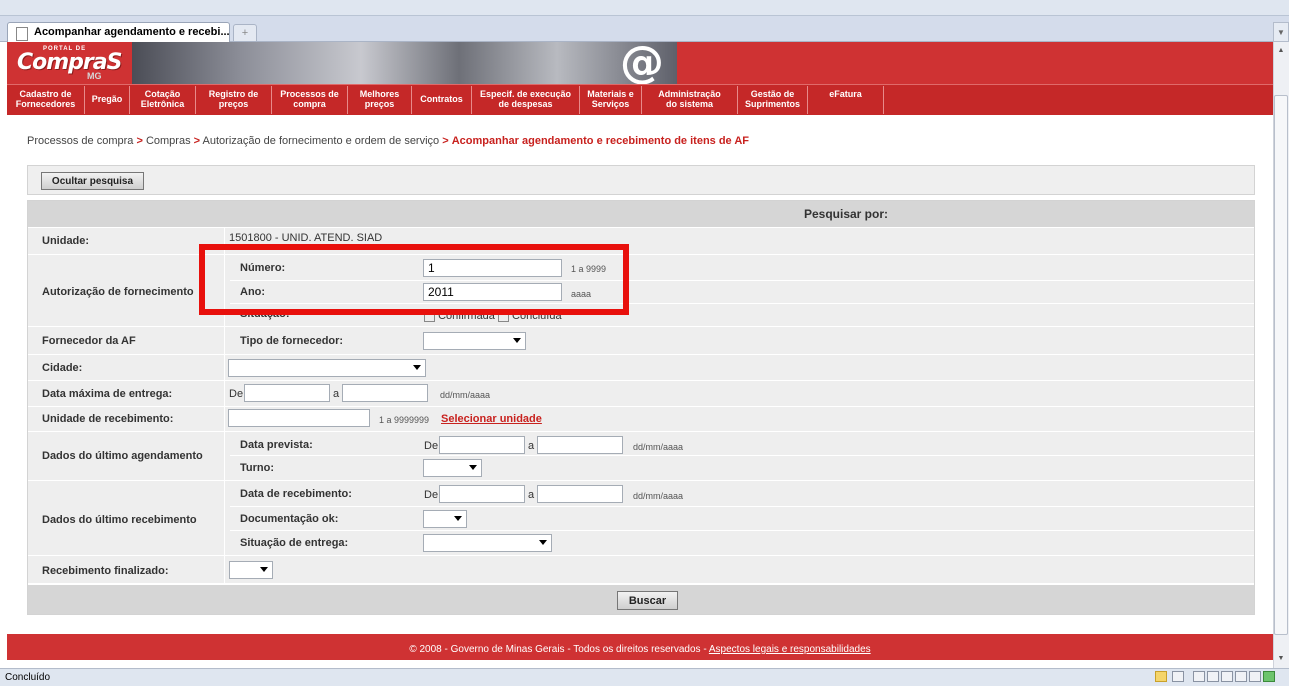 This screenshot has width=1289, height=686. What do you see at coordinates (1281, 365) in the screenshot?
I see `scrollbar-thumb` at bounding box center [1281, 365].